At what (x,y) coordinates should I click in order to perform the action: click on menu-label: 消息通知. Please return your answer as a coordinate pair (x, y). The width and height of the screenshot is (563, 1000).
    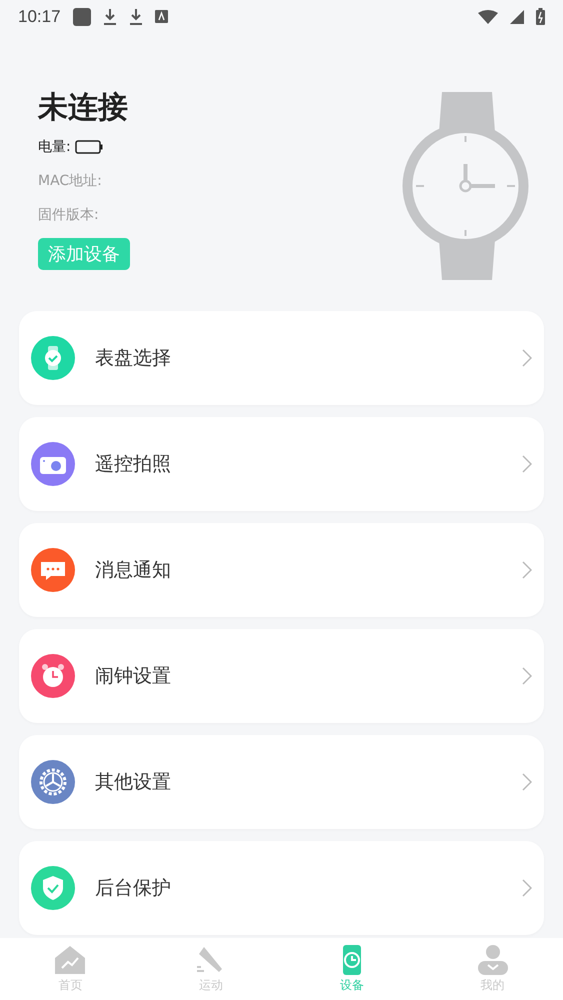
    Looking at the image, I should click on (133, 570).